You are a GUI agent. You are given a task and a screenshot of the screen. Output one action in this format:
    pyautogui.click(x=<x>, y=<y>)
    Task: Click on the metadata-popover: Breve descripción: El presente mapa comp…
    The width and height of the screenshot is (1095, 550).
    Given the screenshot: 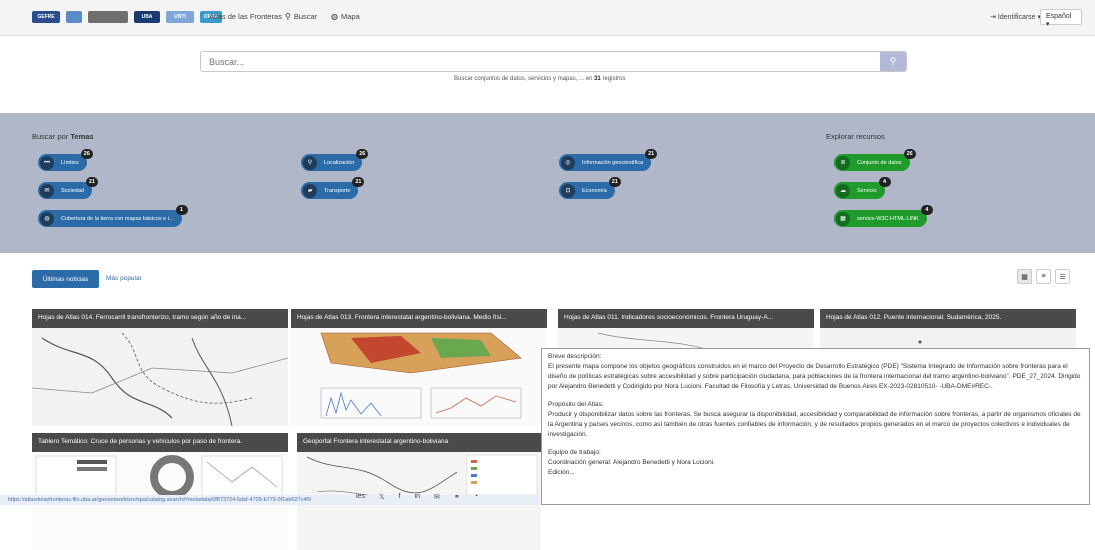 What is the action you would take?
    pyautogui.click(x=815, y=426)
    